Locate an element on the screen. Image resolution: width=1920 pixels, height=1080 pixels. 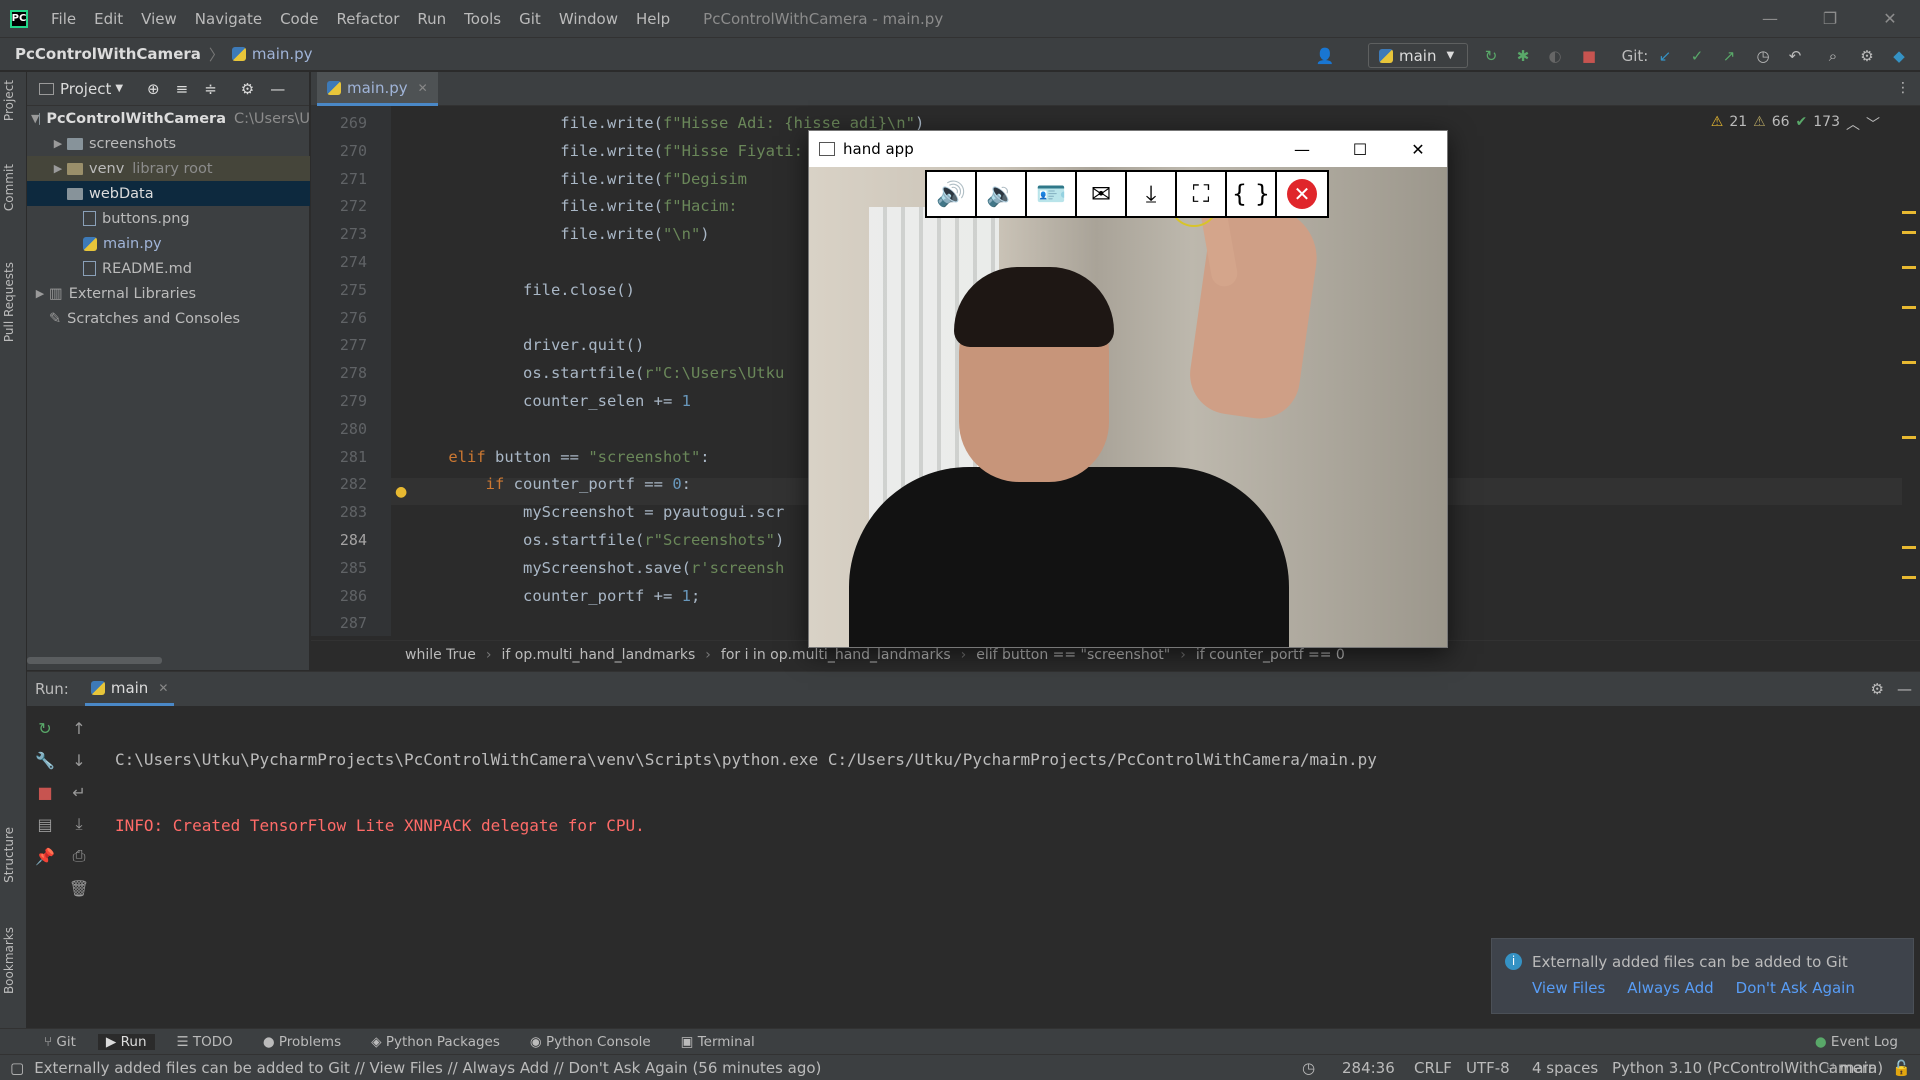
expanded-arrow-icon: ▼ is located at coordinates (35, 118).